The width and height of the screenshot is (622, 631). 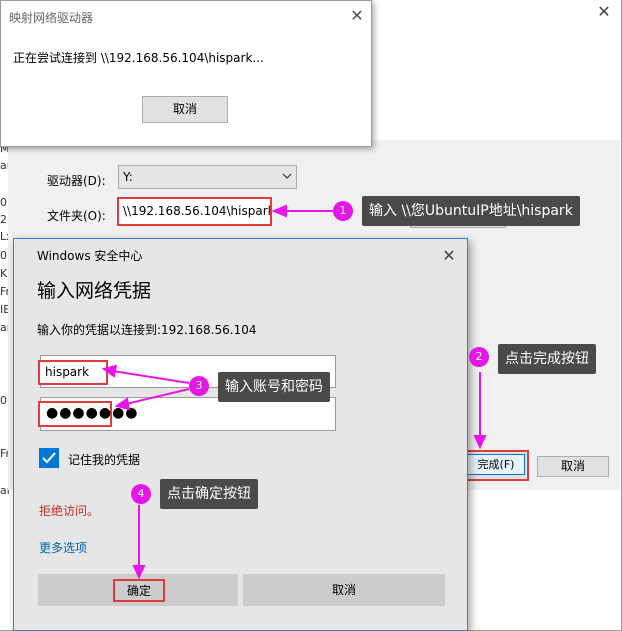 I want to click on step-badge-4: 4, so click(x=141, y=494).